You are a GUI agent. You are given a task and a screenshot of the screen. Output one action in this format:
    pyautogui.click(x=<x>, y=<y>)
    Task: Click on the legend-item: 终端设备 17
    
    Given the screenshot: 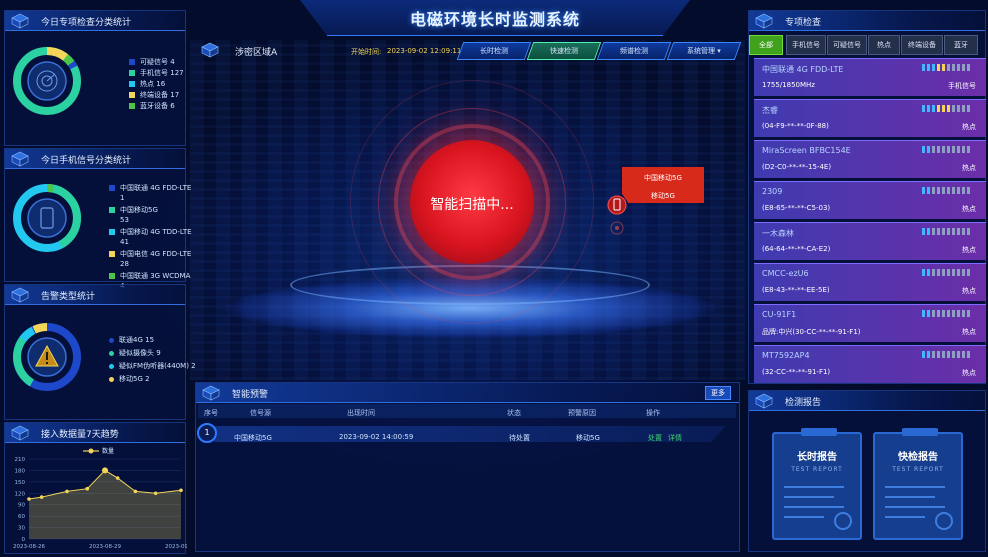 What is the action you would take?
    pyautogui.click(x=156, y=95)
    